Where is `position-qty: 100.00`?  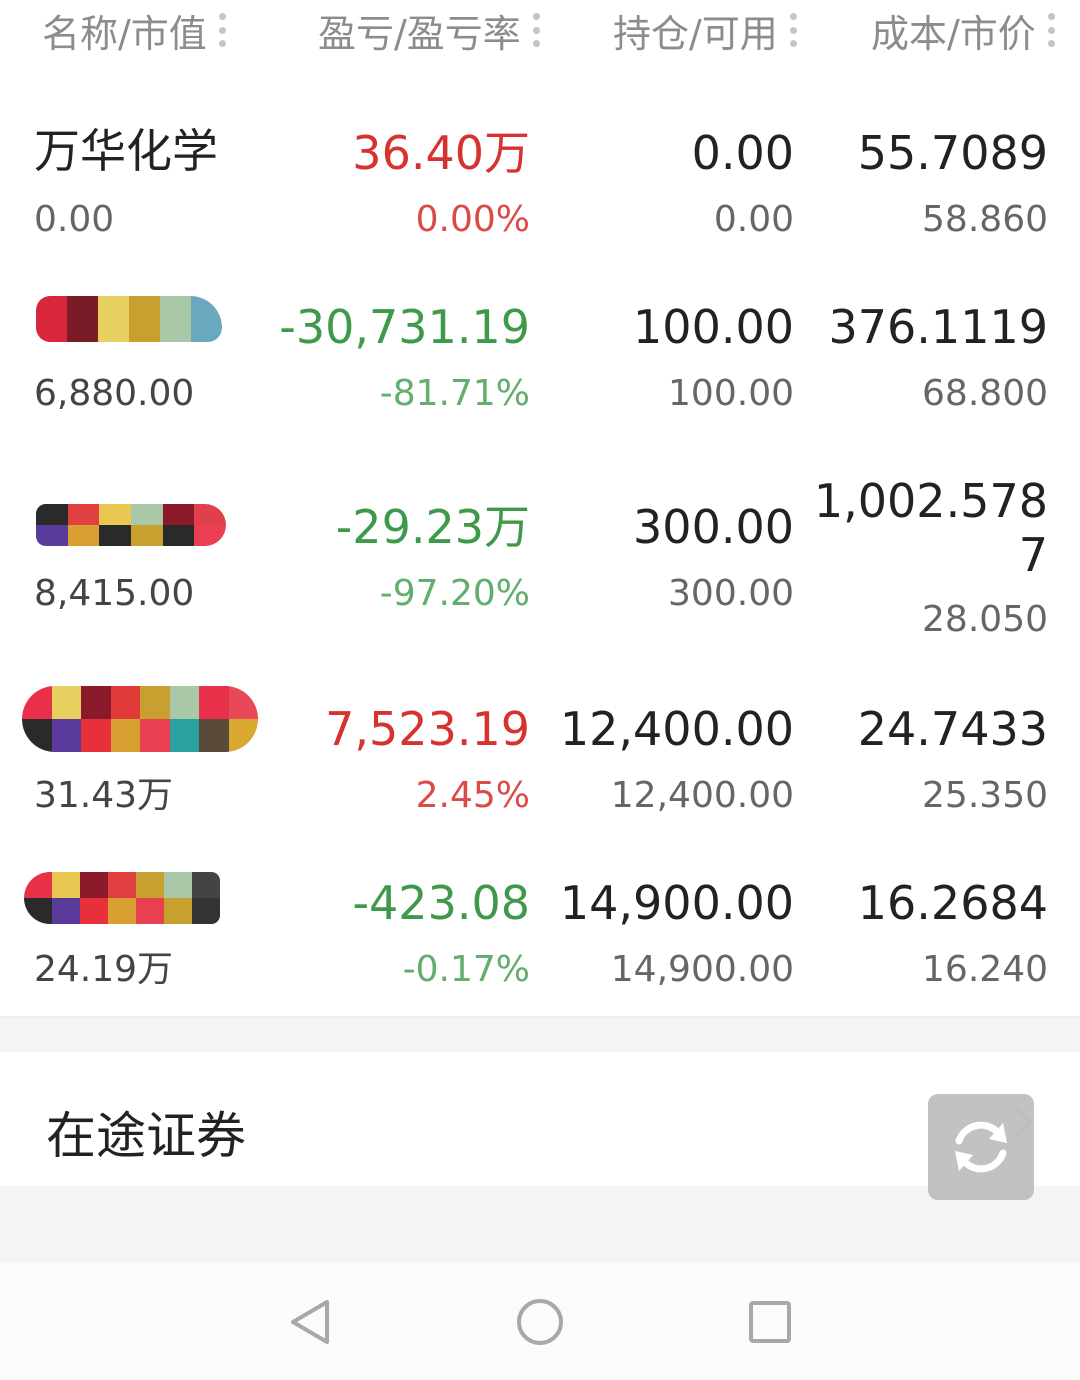 position-qty: 100.00 is located at coordinates (713, 327).